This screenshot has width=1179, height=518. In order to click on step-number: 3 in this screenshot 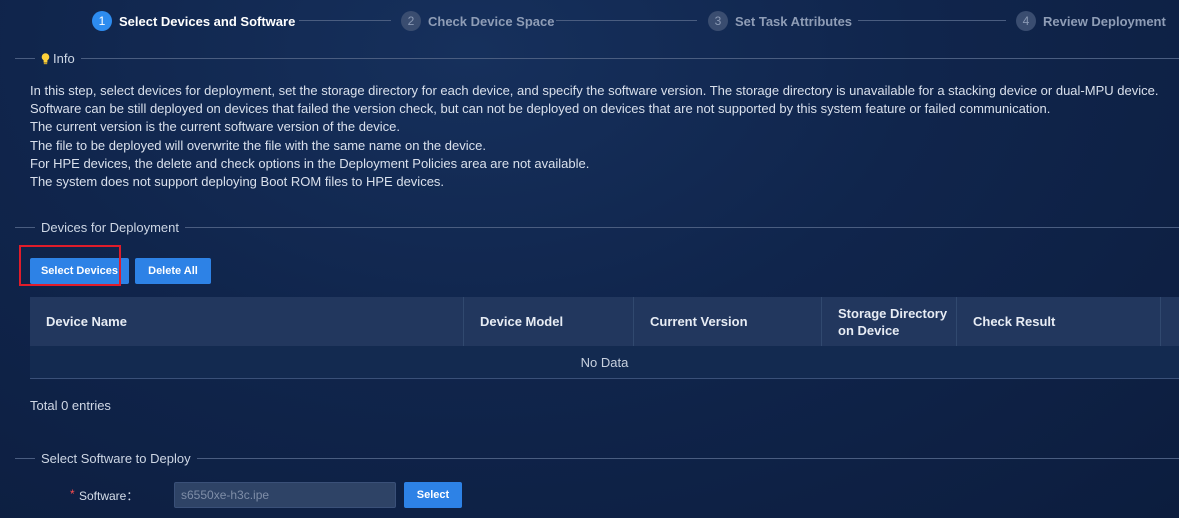, I will do `click(718, 21)`.